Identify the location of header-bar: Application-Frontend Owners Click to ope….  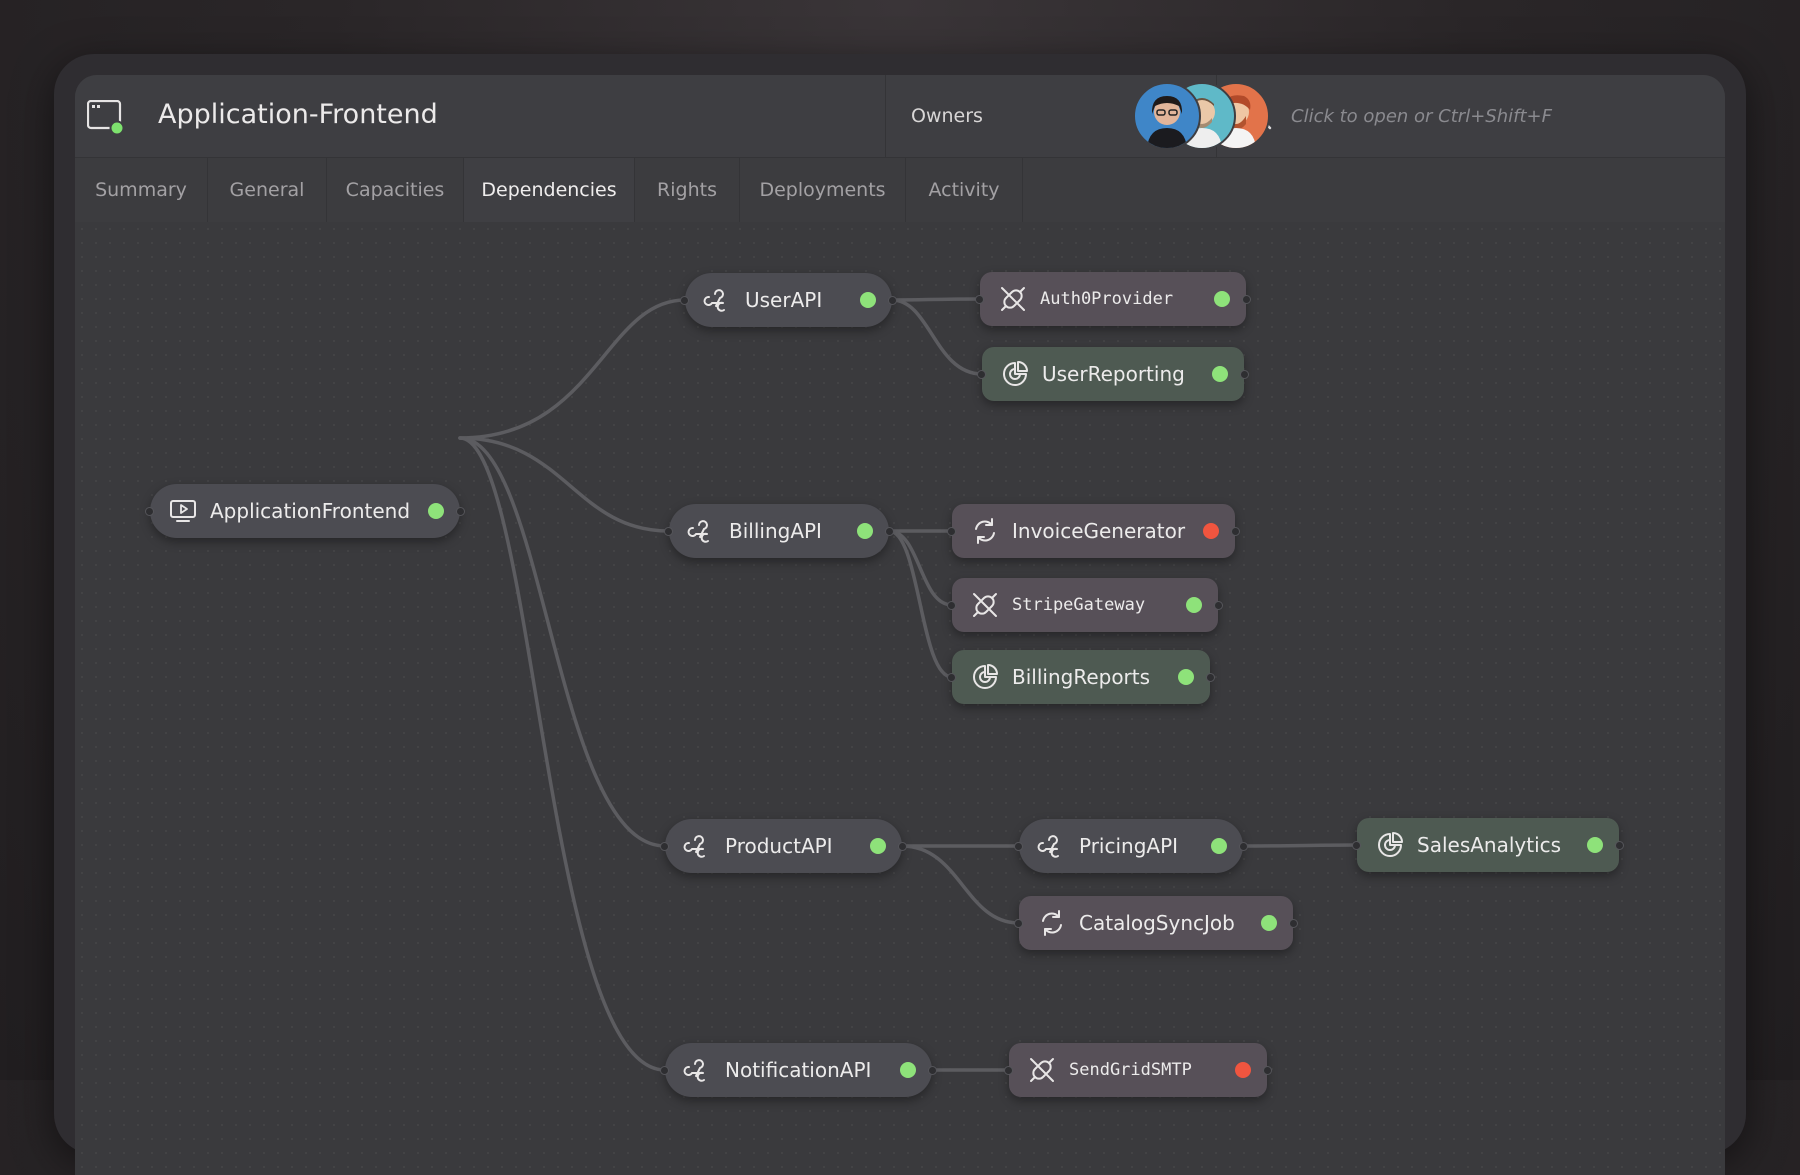
(900, 116).